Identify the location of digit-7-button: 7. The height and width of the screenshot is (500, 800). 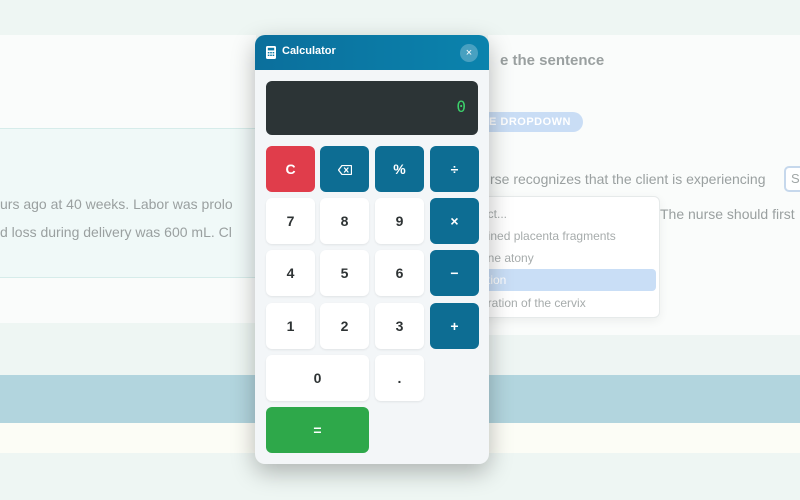
(290, 221).